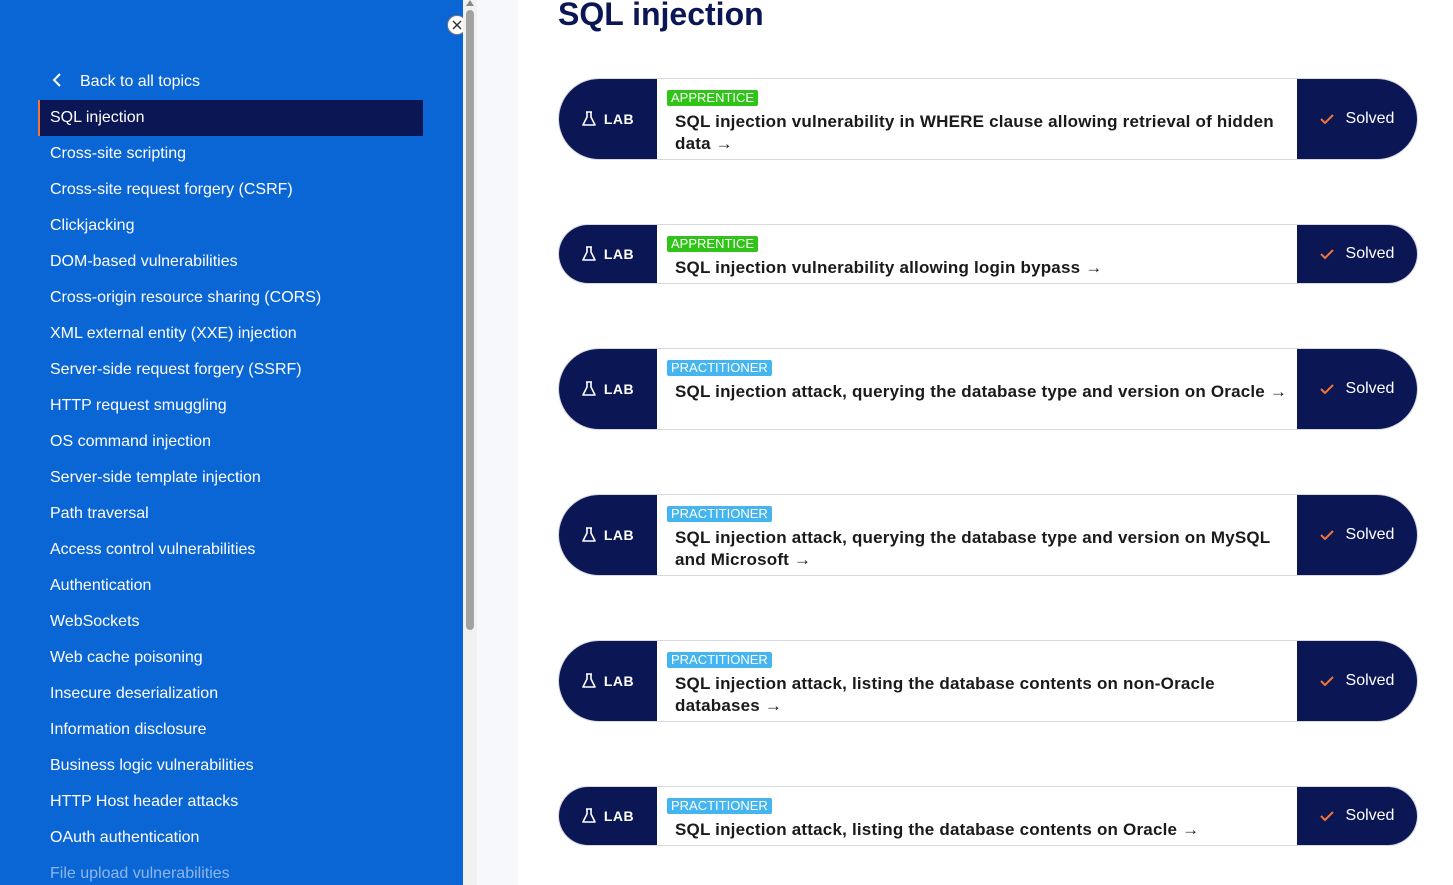  I want to click on sidebar-item: Server-side request forgery (SSRF), so click(230, 370).